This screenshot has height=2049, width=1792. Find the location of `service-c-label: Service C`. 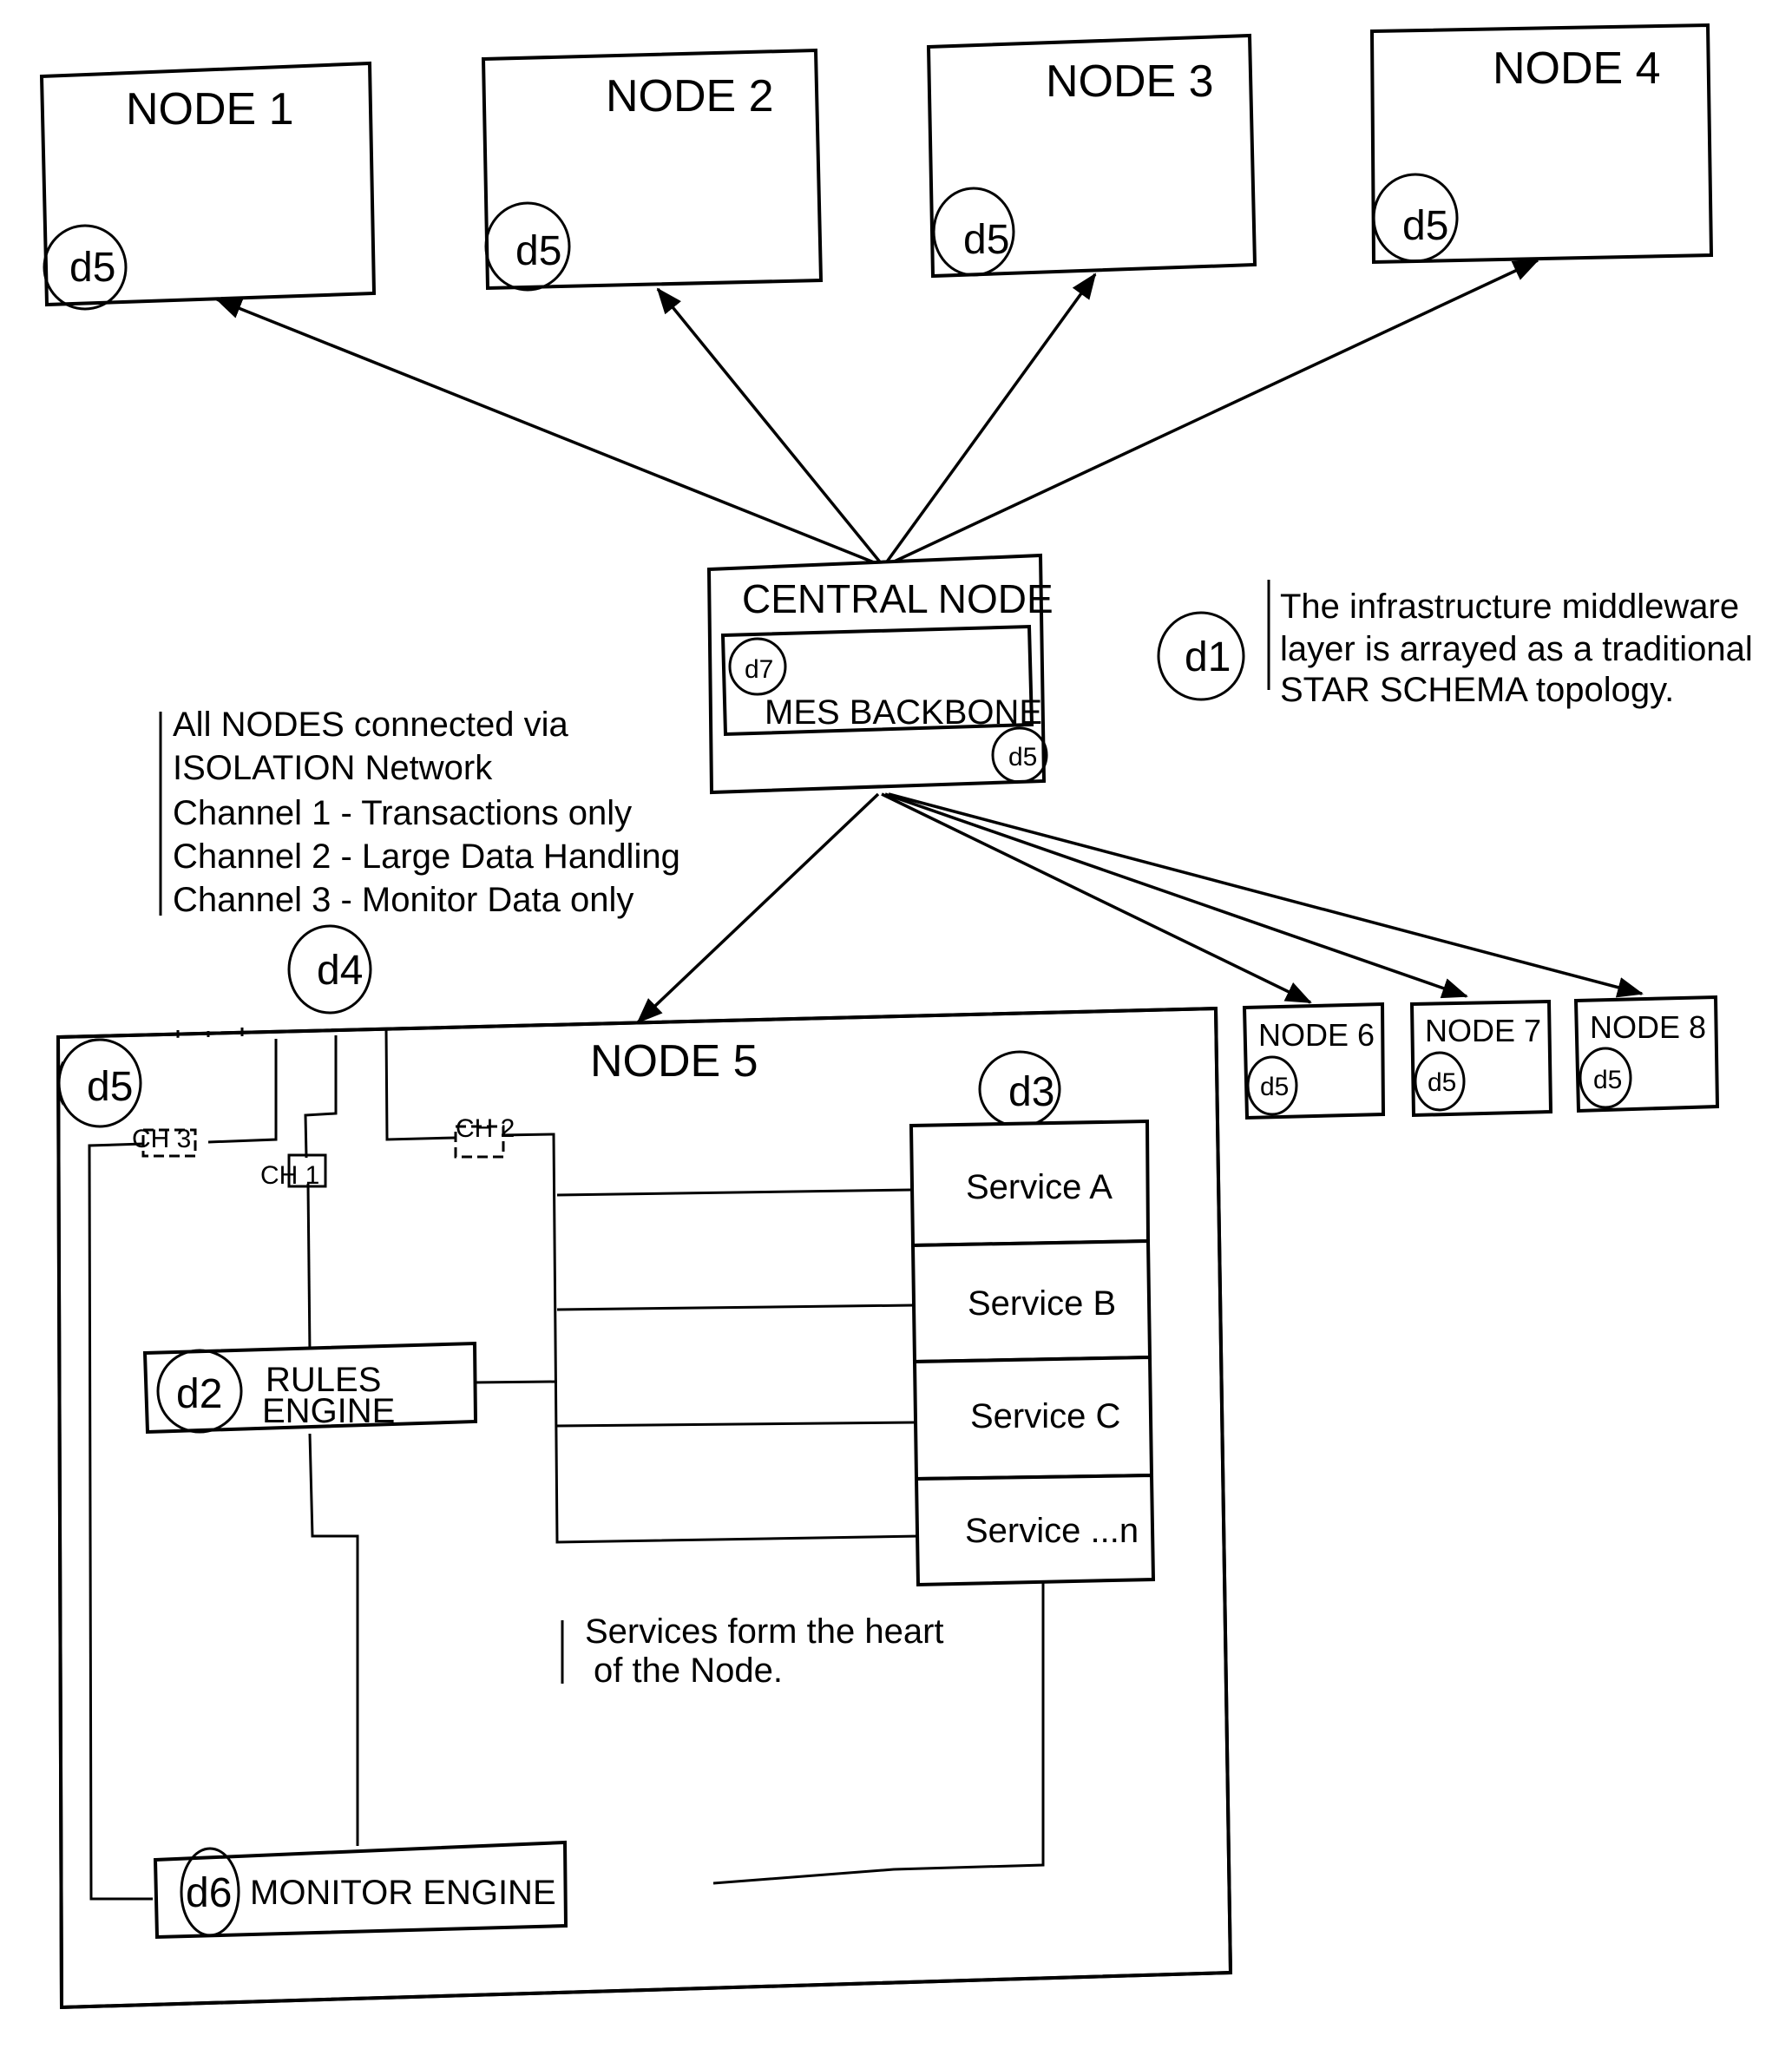

service-c-label: Service C is located at coordinates (1045, 1416).